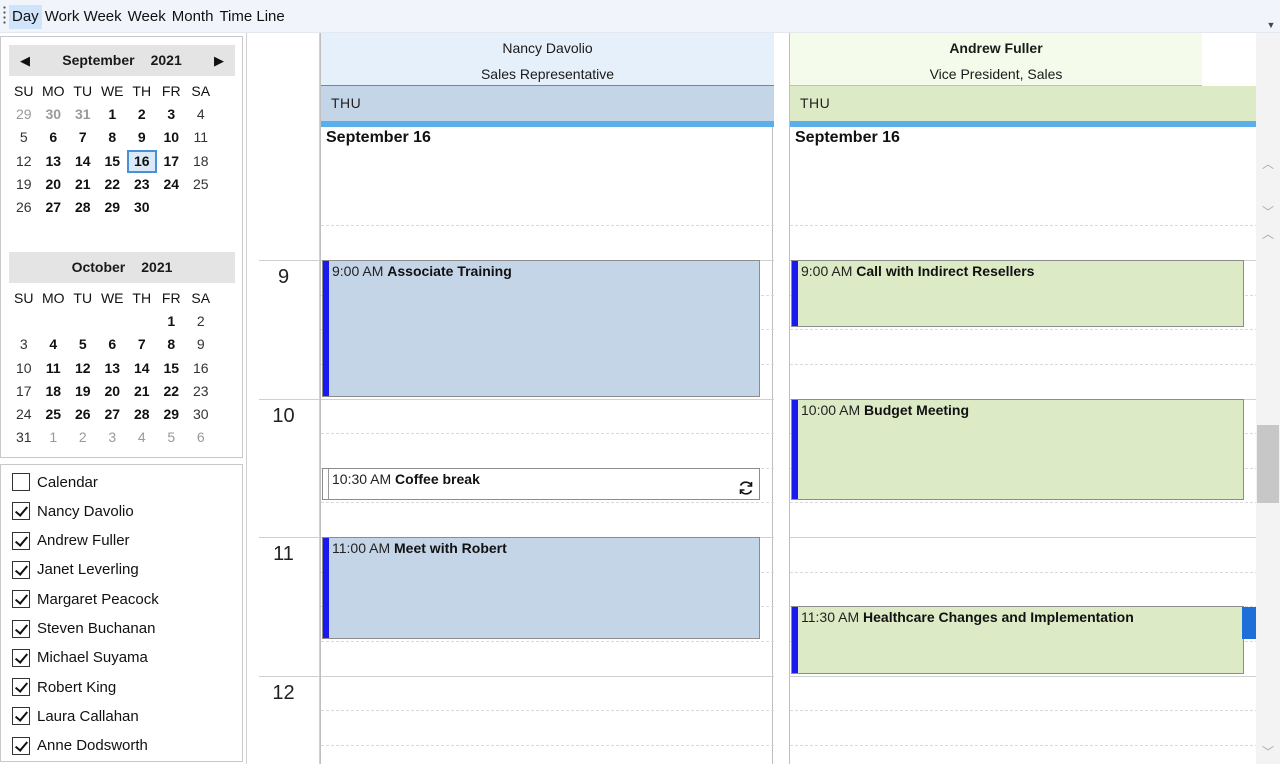 Image resolution: width=1280 pixels, height=764 pixels. I want to click on resource-item-michael-suyama: Michael Suyama, so click(80, 658).